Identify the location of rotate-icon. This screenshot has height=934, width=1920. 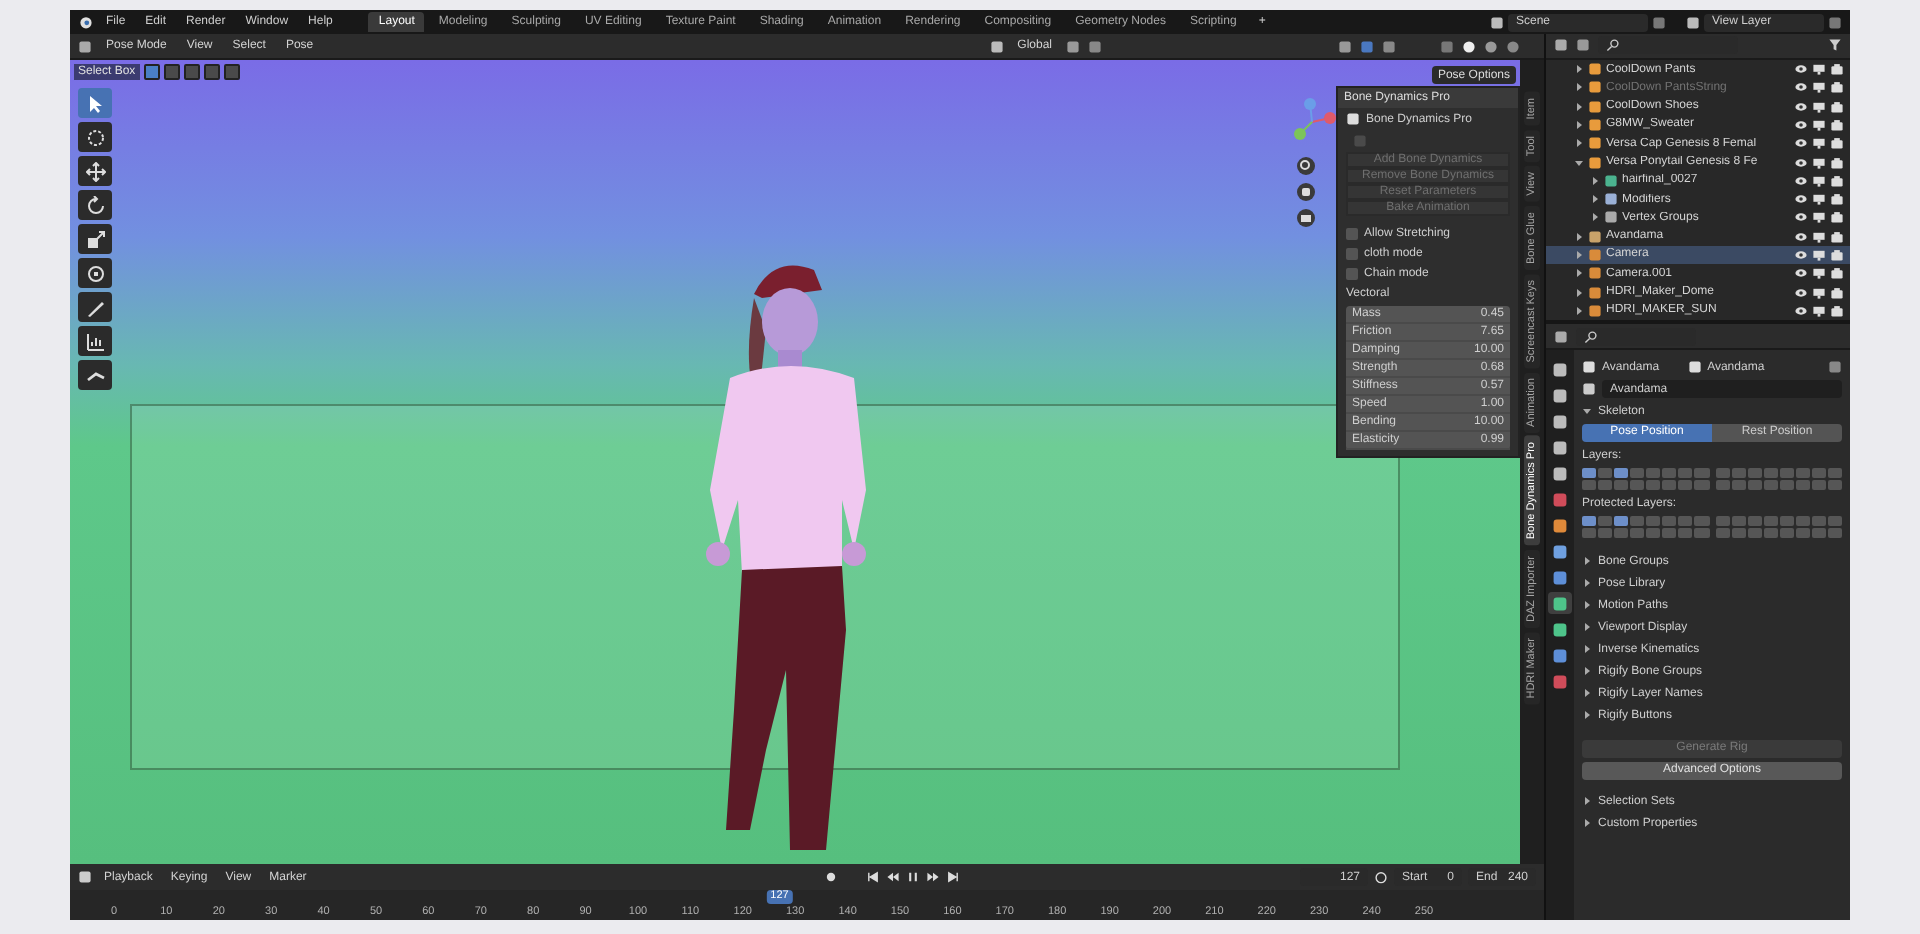
(95, 205).